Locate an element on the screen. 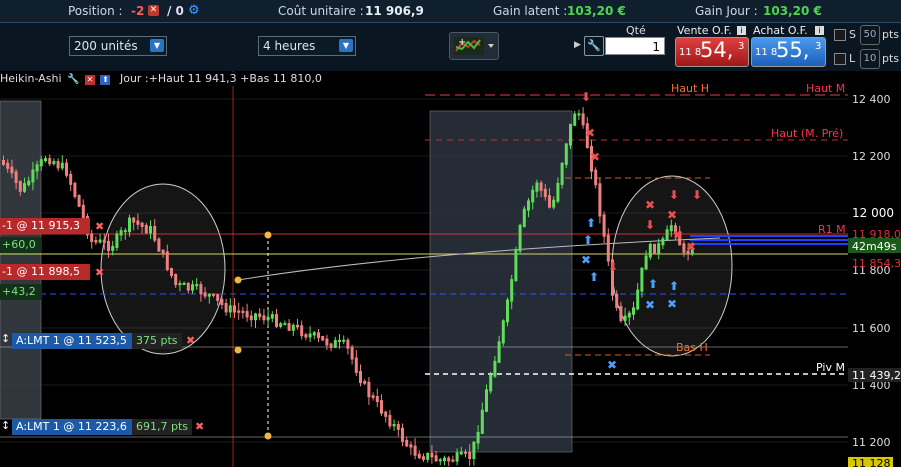 This screenshot has width=901, height=467. limit-points-input: 10 is located at coordinates (870, 59).